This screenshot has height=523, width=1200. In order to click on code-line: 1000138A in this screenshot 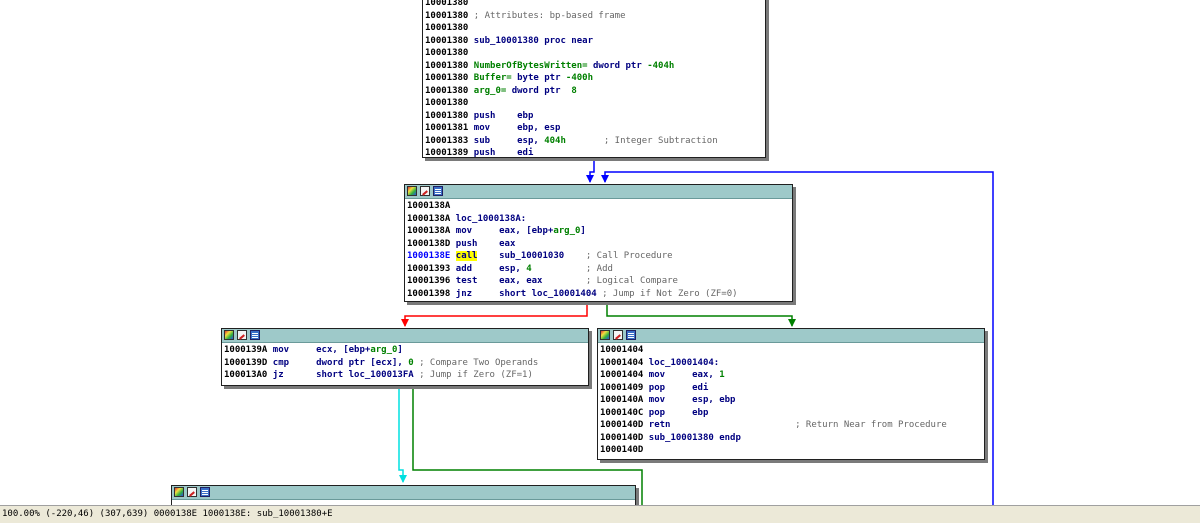, I will do `click(598, 206)`.